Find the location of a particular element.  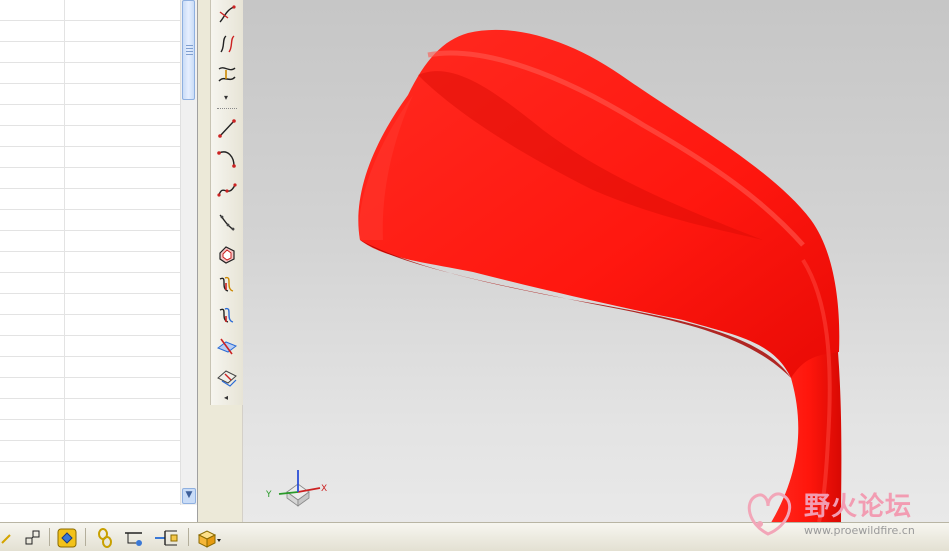

table-vertical-scrollbar: ▼ is located at coordinates (188, 252).